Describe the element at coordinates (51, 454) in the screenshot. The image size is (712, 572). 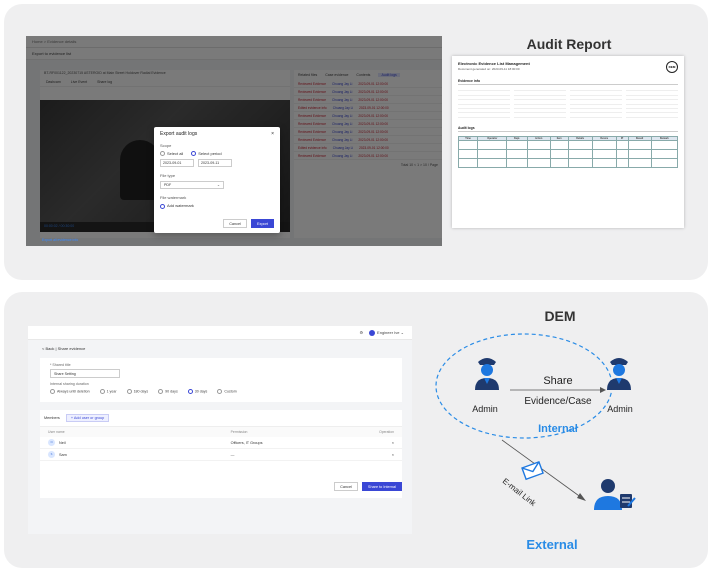
I see `avatar: S` at that location.